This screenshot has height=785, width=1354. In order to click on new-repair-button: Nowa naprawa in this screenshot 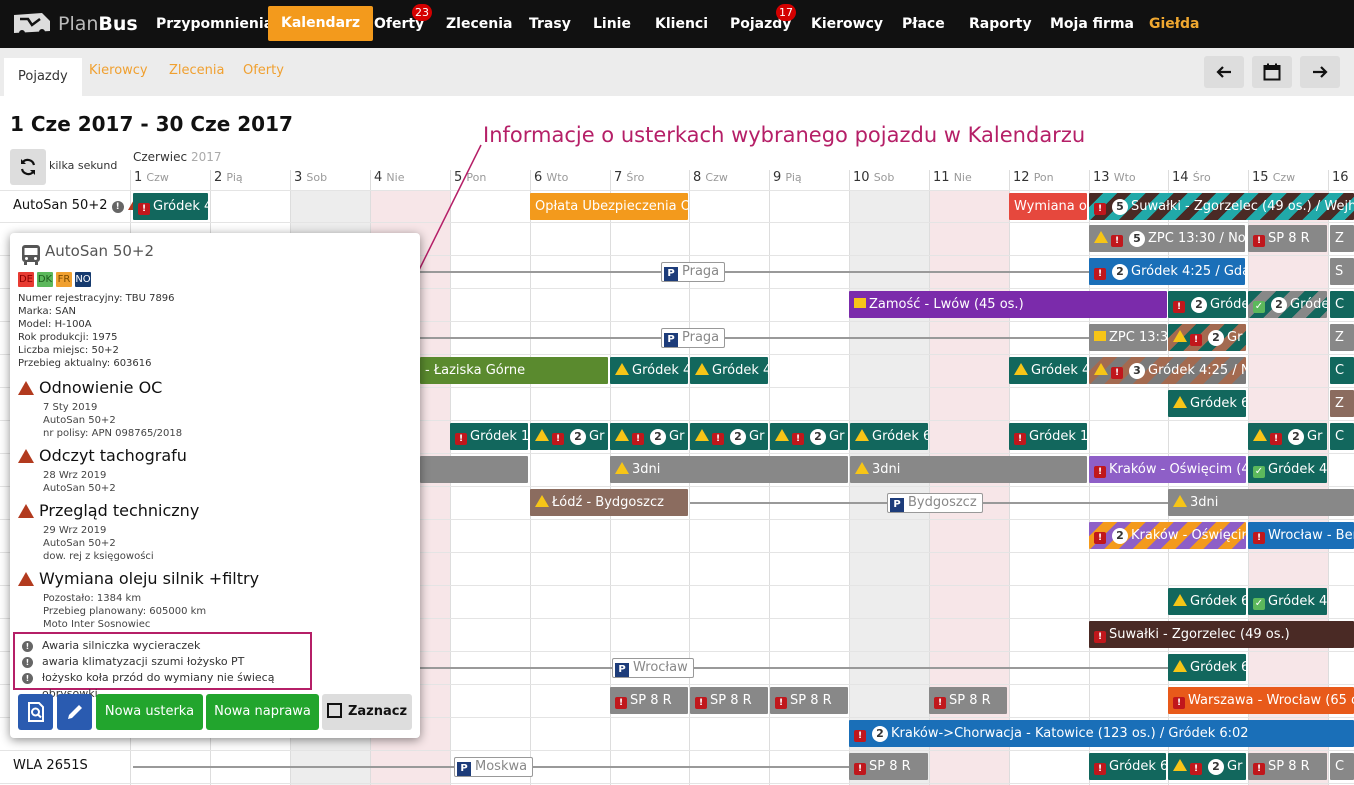, I will do `click(262, 712)`.